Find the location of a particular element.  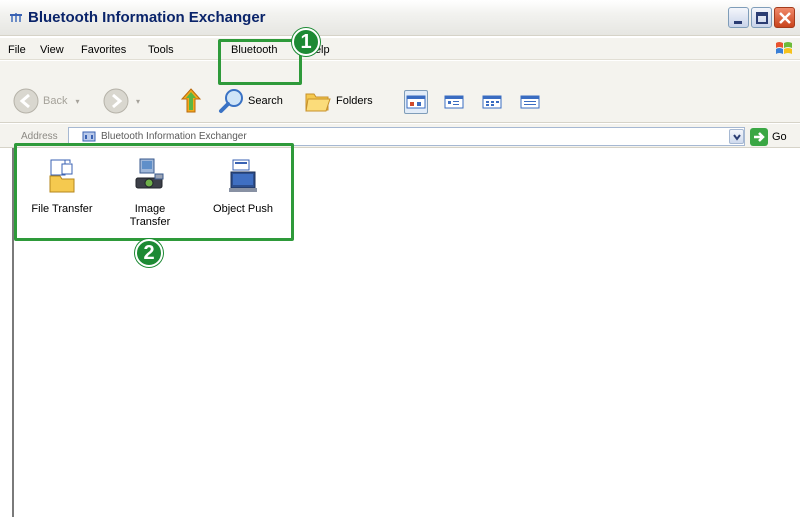

back-dropdown-icon: ▾ is located at coordinates (77, 101).